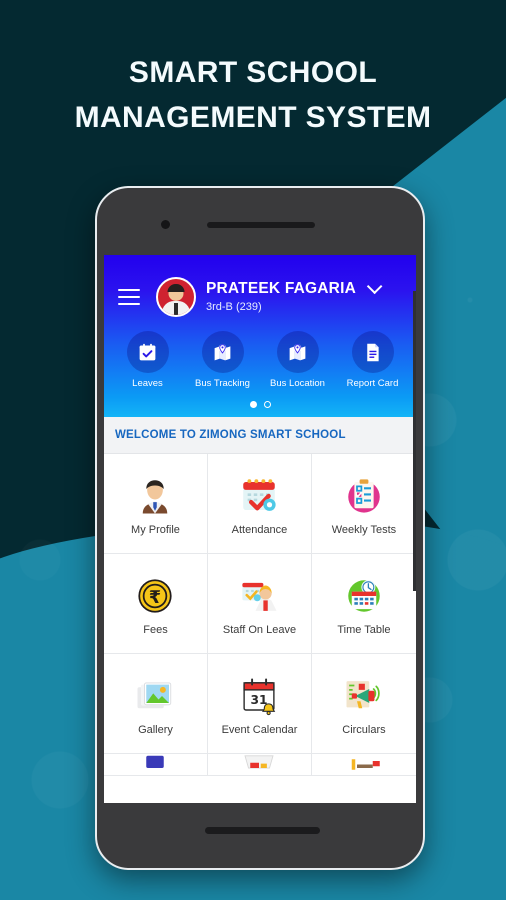 This screenshot has height=900, width=506. What do you see at coordinates (260, 404) in the screenshot?
I see `carousel-pager` at bounding box center [260, 404].